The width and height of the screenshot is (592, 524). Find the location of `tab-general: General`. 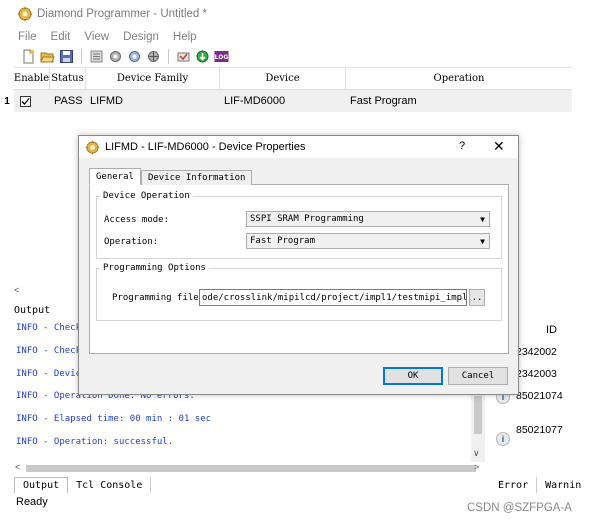

tab-general: General is located at coordinates (115, 176).